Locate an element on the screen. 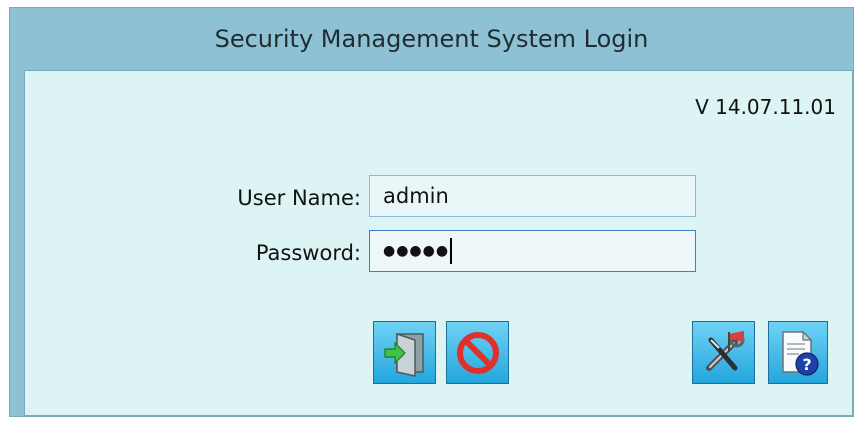  cancel-button is located at coordinates (477, 352).